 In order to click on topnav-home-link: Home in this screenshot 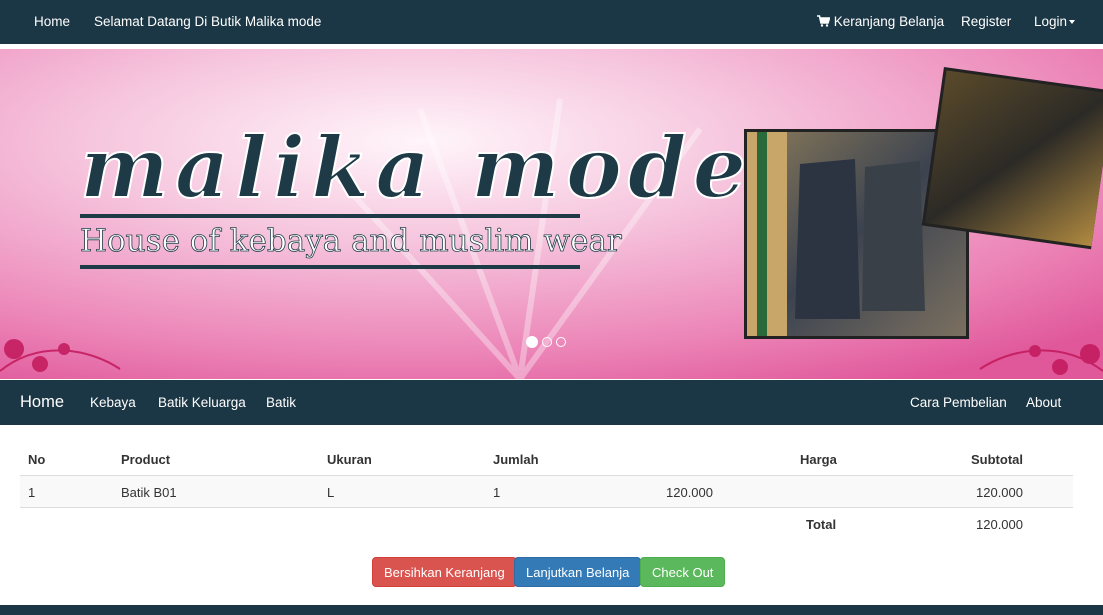, I will do `click(52, 22)`.